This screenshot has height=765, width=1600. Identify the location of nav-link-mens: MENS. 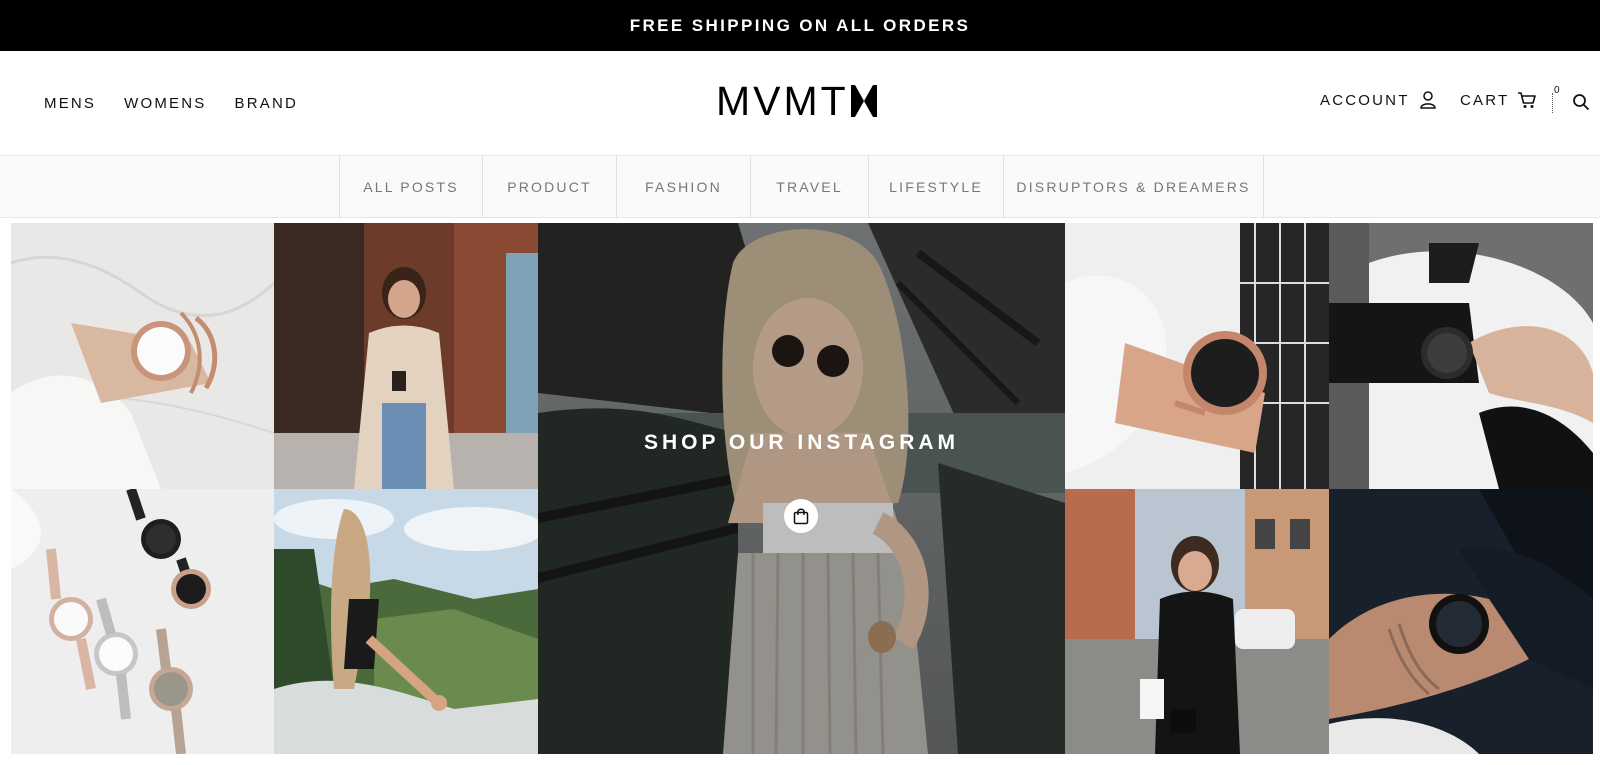
(70, 103).